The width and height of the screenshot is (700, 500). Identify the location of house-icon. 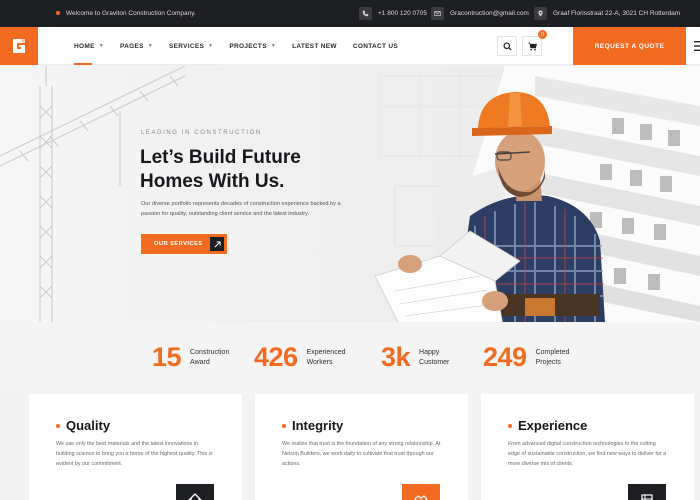
(195, 492).